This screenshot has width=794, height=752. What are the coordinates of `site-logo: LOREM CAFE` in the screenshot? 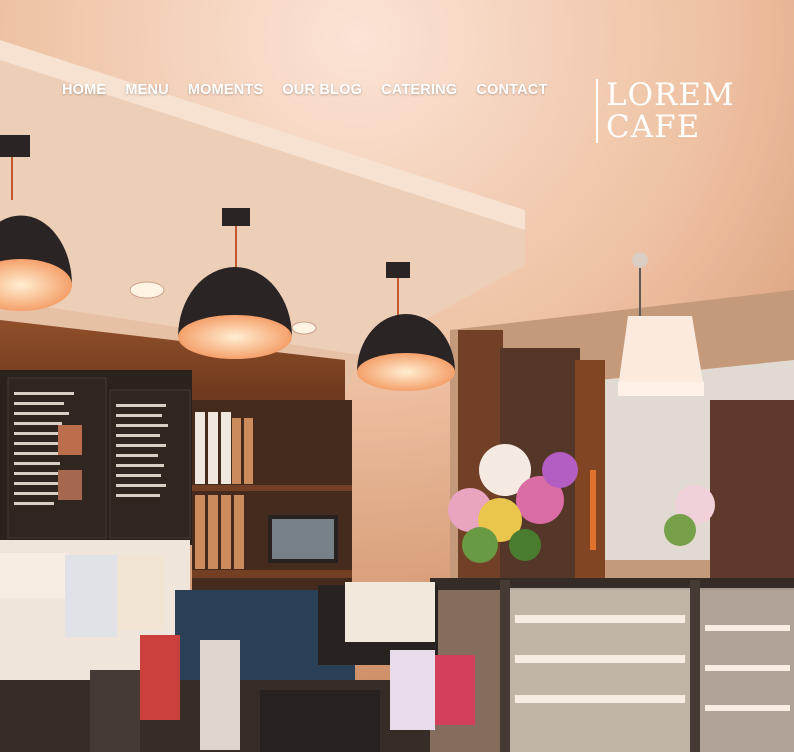 It's located at (665, 111).